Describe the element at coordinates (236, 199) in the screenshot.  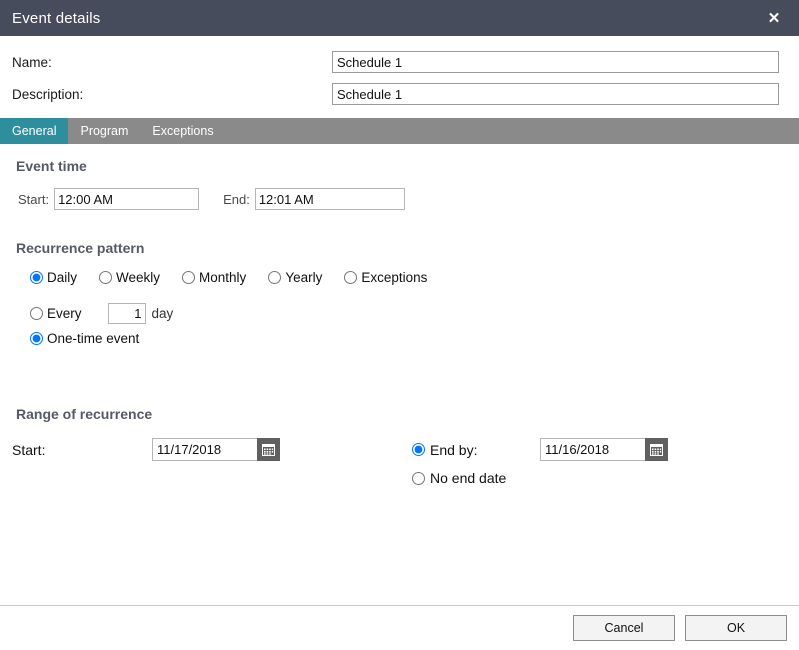
I see `end-time-label: End:` at that location.